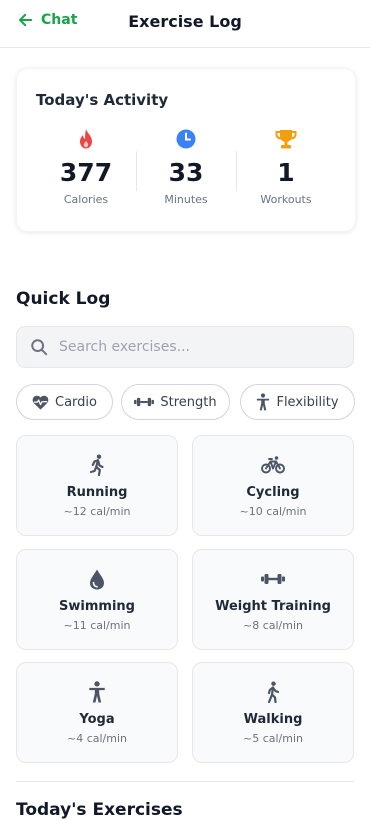 The height and width of the screenshot is (820, 370). What do you see at coordinates (194, 347) in the screenshot?
I see `search-input` at bounding box center [194, 347].